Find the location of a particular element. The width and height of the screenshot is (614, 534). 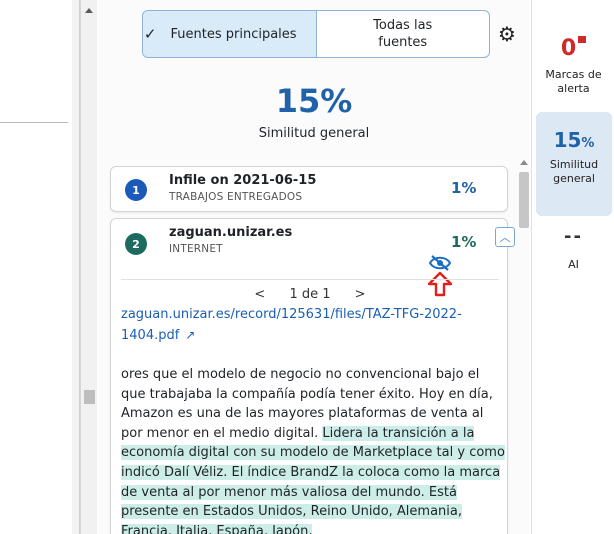

source-number-badge: 1 is located at coordinates (136, 190).